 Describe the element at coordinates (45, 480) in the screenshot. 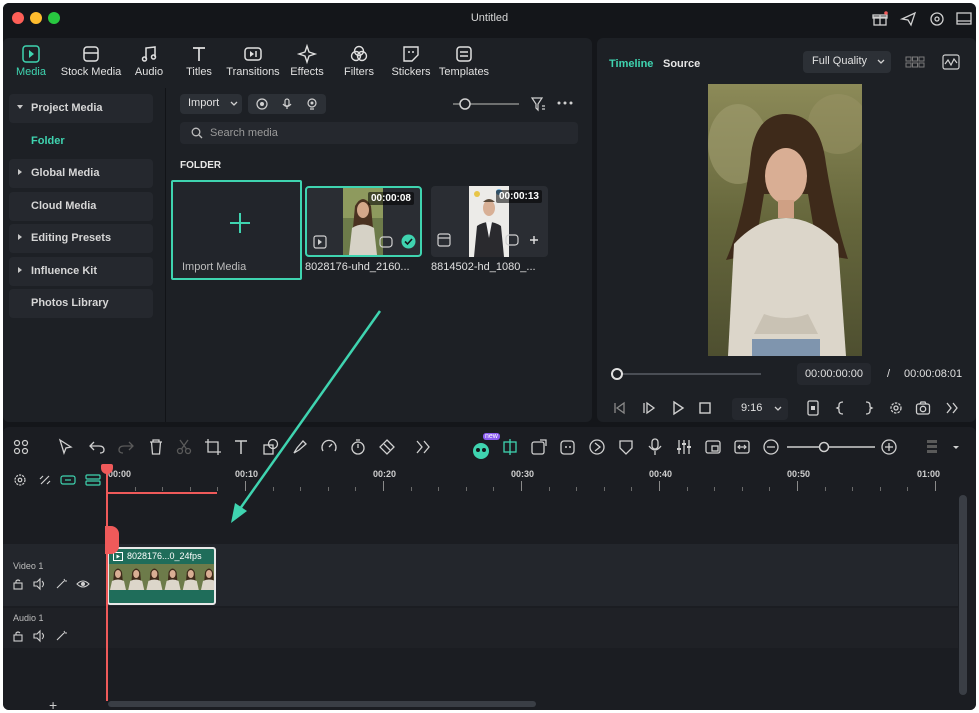

I see `unlink-icon` at that location.